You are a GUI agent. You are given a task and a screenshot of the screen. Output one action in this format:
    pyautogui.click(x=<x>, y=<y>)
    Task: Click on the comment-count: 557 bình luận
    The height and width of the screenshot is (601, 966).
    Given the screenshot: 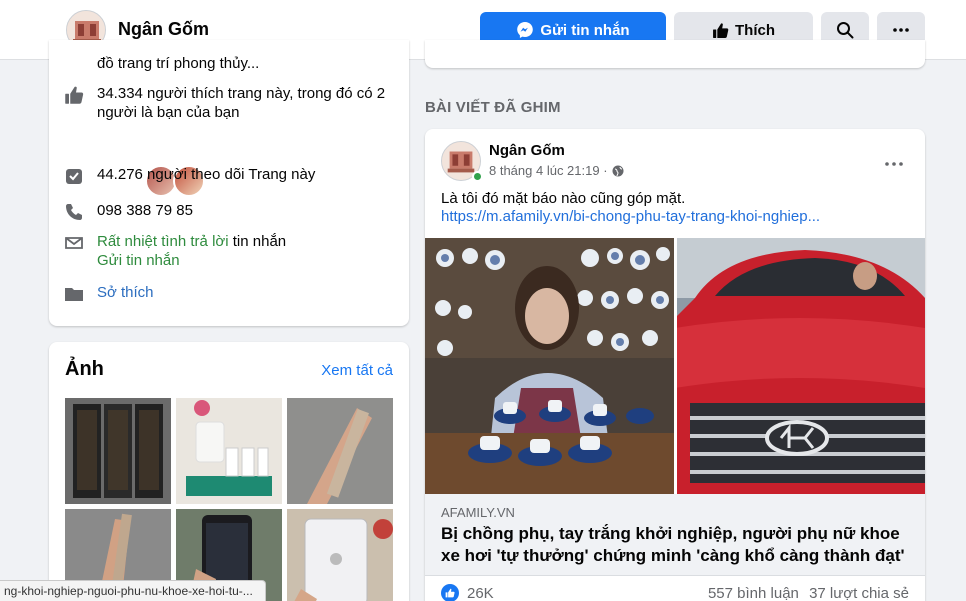 What is the action you would take?
    pyautogui.click(x=753, y=593)
    